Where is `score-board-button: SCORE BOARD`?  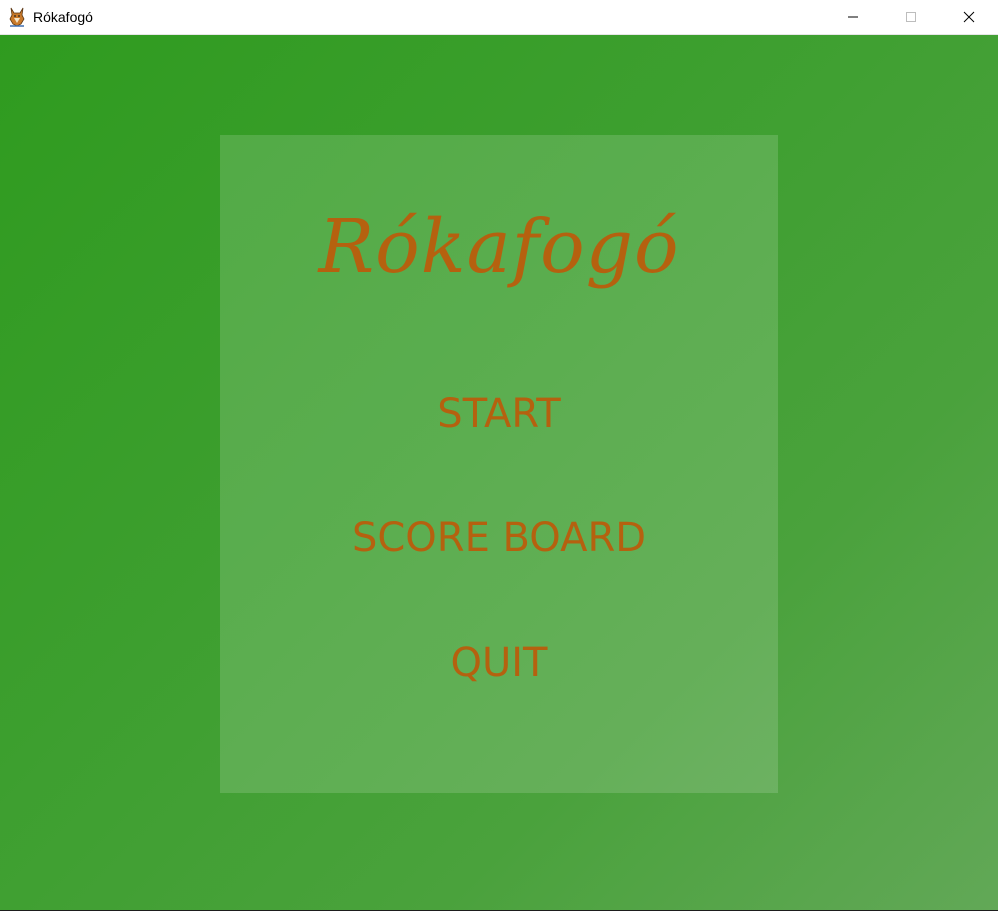 score-board-button: SCORE BOARD is located at coordinates (499, 538).